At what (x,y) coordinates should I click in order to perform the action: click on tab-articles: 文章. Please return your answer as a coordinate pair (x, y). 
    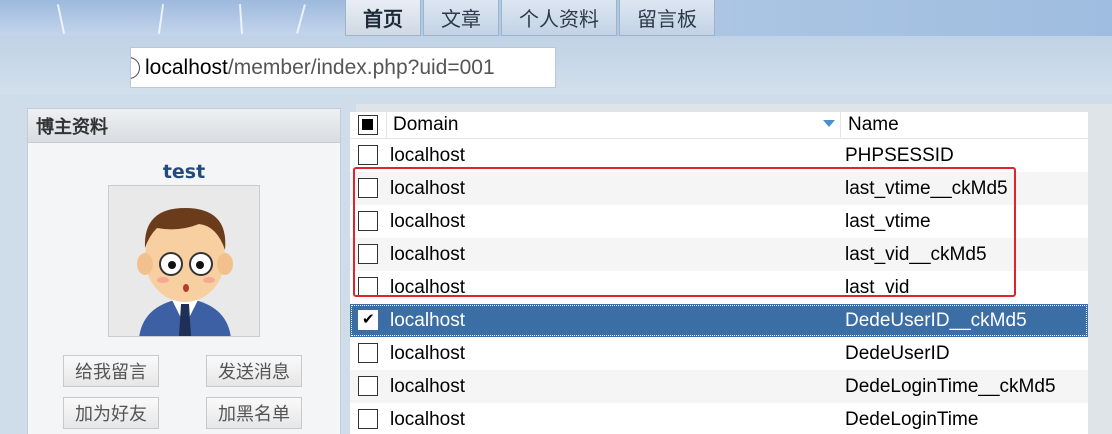
    Looking at the image, I should click on (461, 18).